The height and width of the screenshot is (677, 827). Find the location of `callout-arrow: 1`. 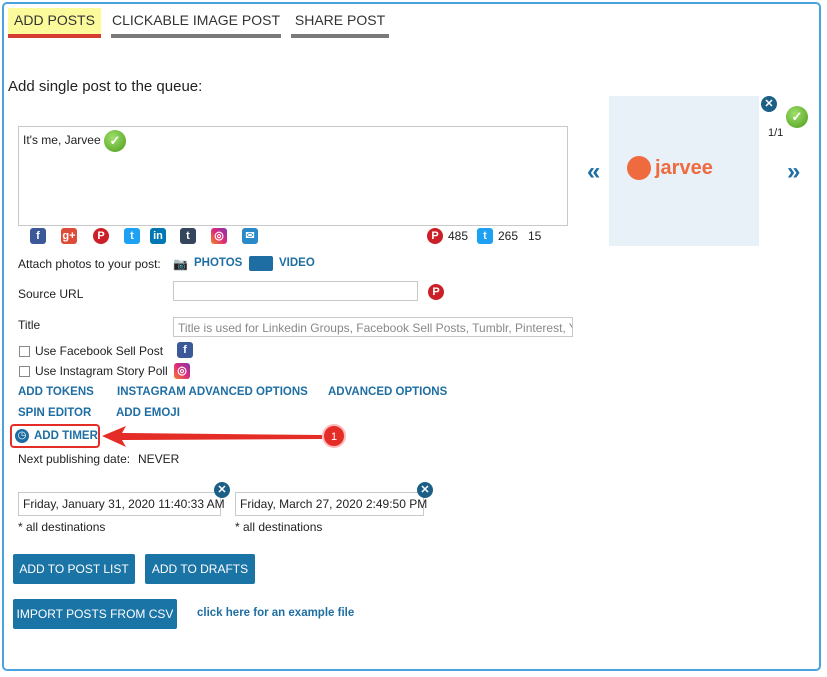

callout-arrow: 1 is located at coordinates (224, 436).